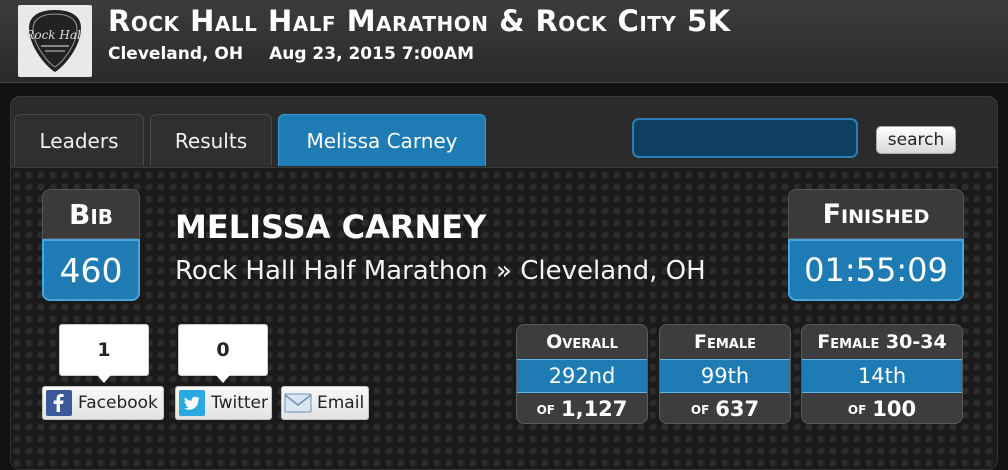 The height and width of the screenshot is (470, 1008). What do you see at coordinates (725, 409) in the screenshot?
I see `rank-total: of 637` at bounding box center [725, 409].